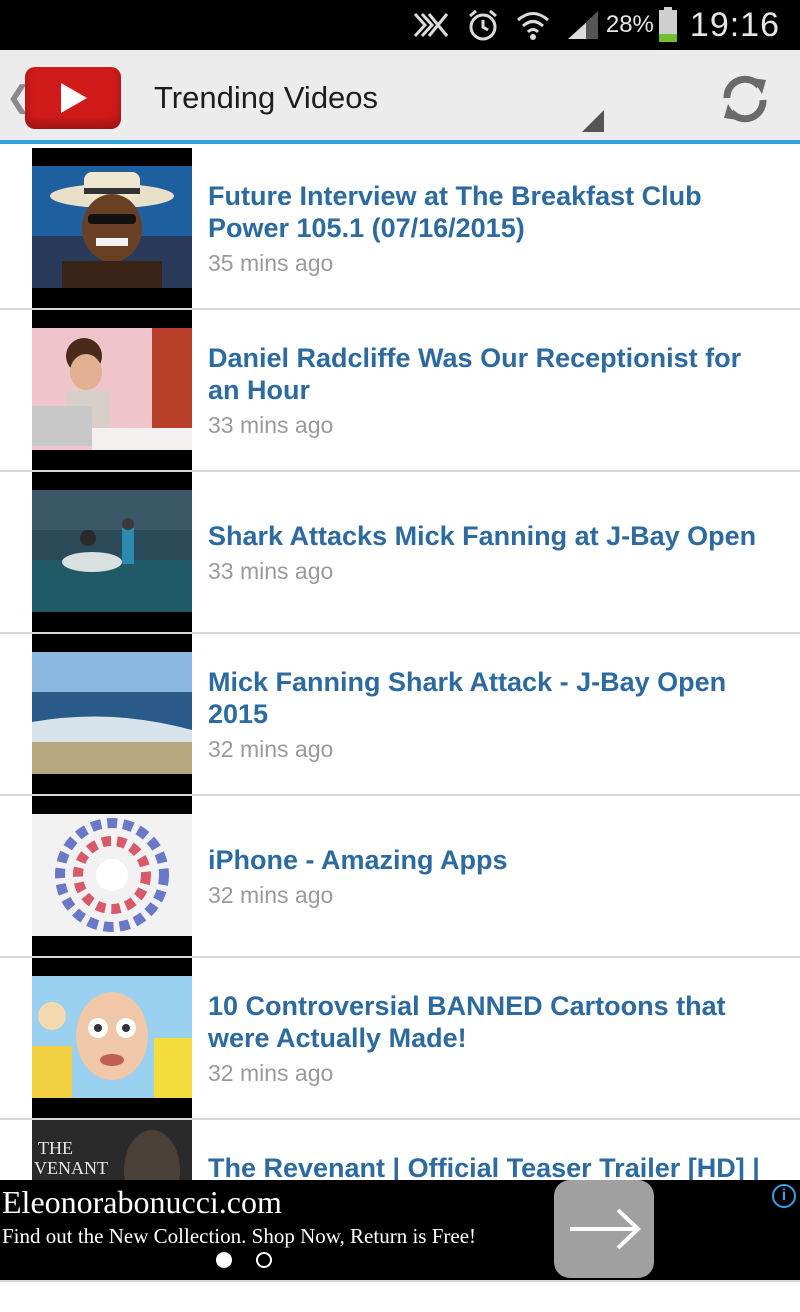  I want to click on youtube-logo-icon, so click(73, 98).